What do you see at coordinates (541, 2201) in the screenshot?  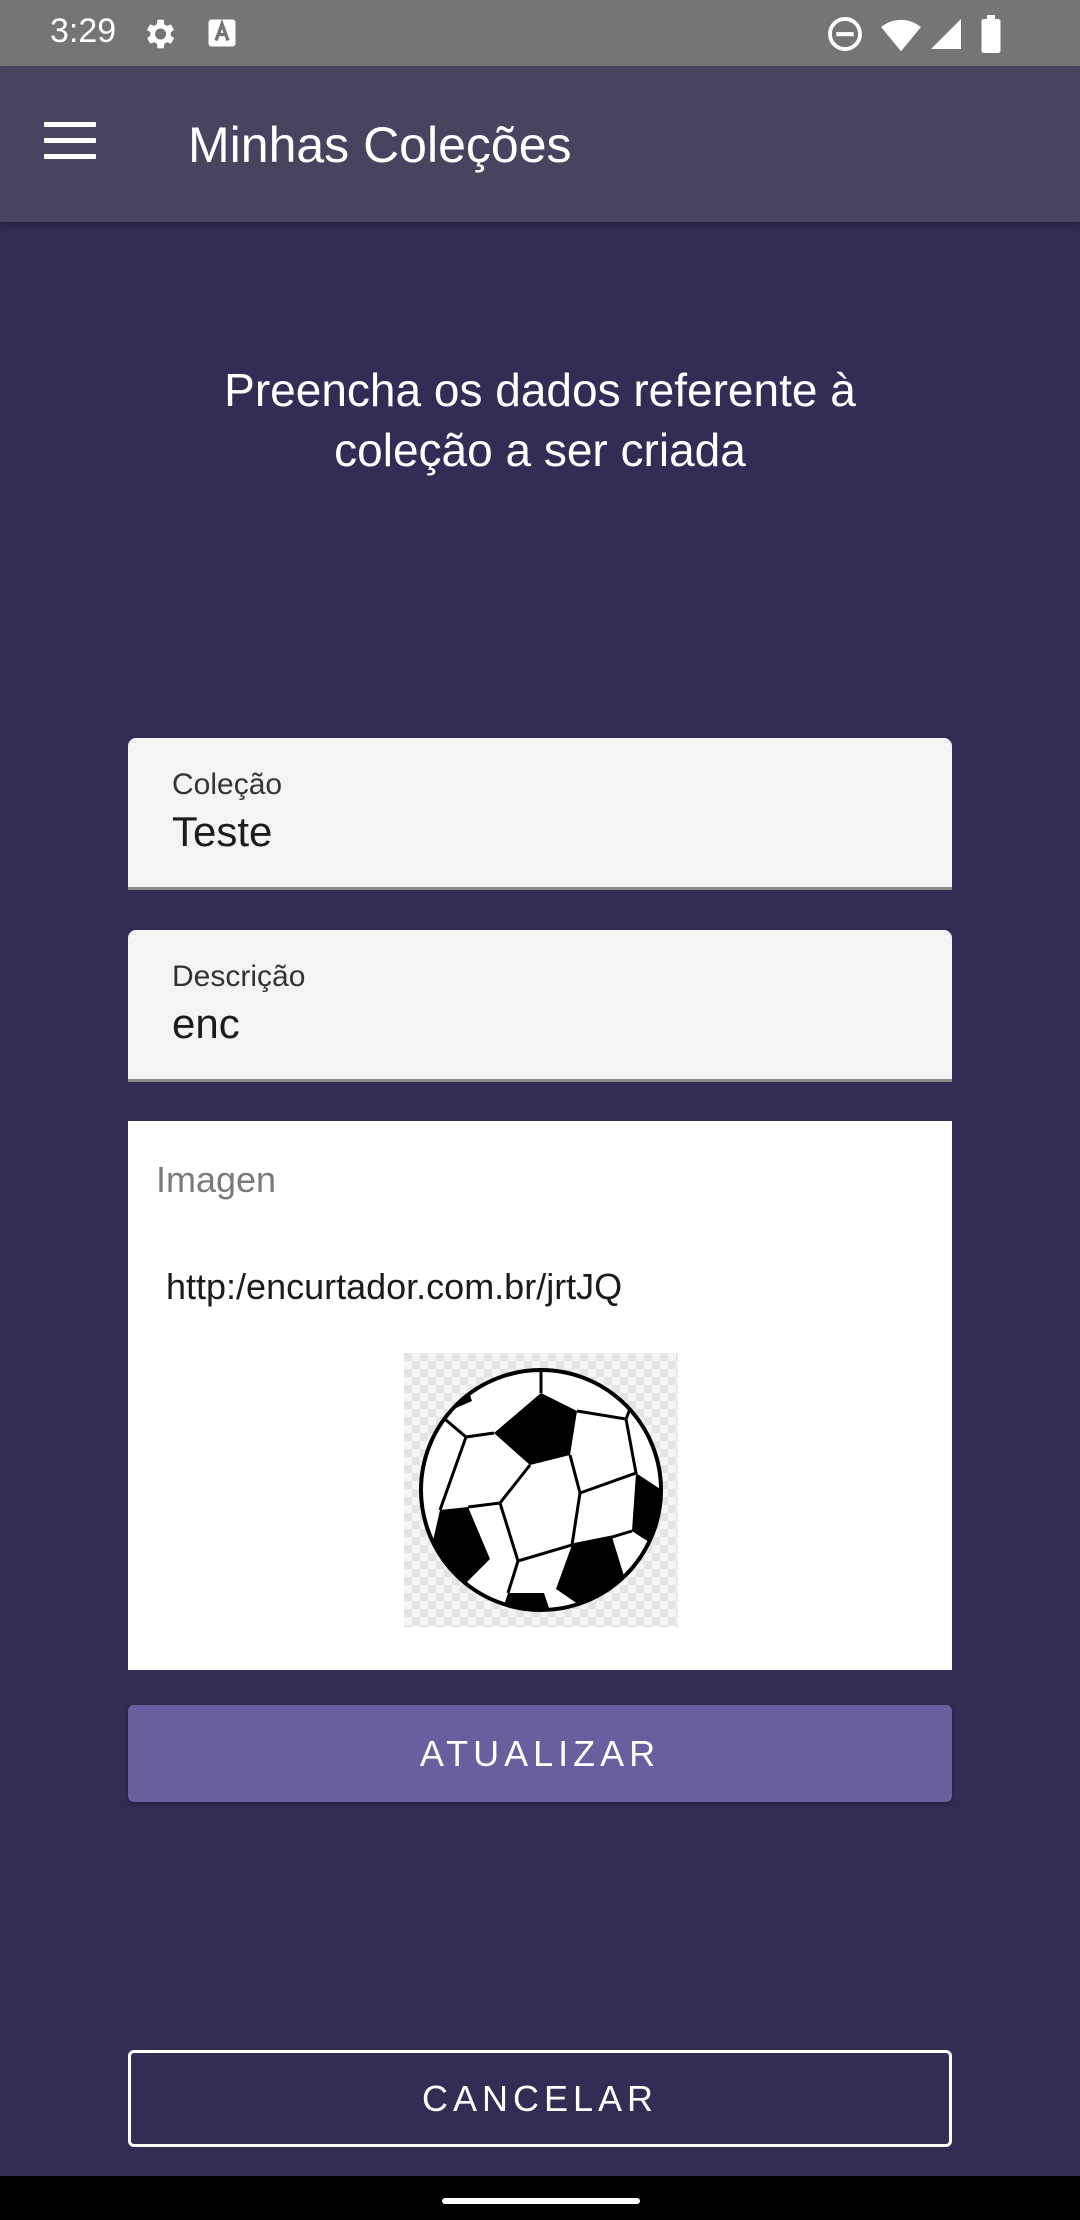 I see `home-gesture-handle` at bounding box center [541, 2201].